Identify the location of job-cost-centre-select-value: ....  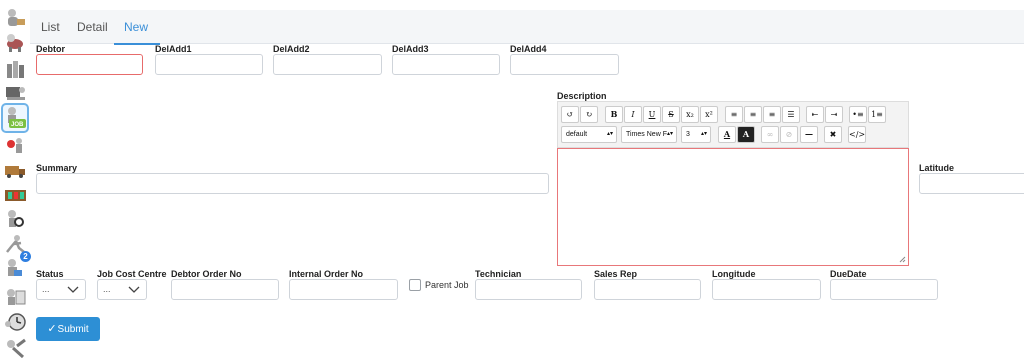
(107, 289).